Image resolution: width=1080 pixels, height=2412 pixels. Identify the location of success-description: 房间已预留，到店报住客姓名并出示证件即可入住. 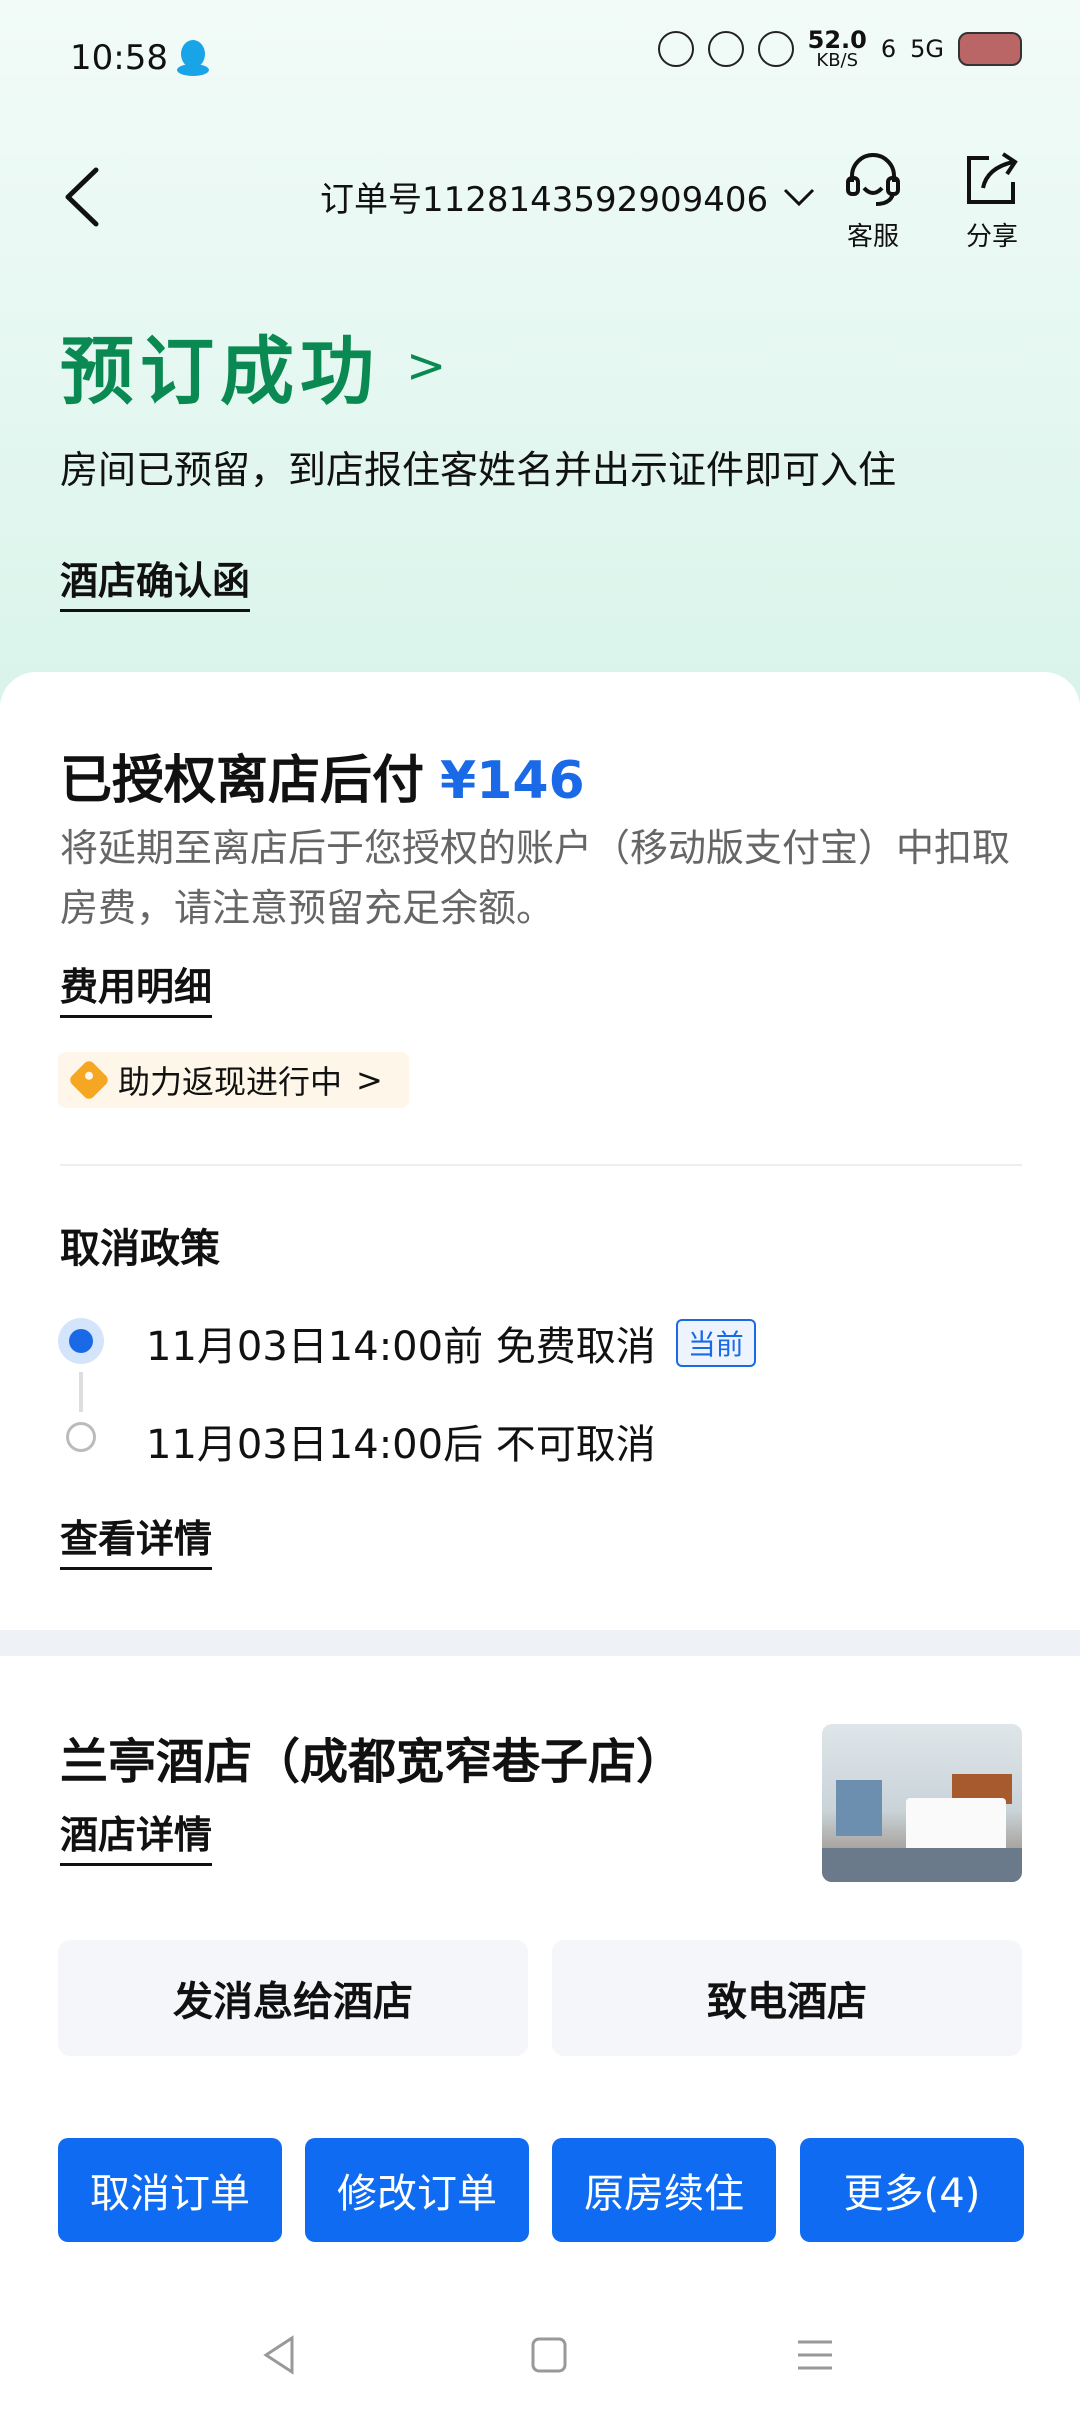
(478, 470).